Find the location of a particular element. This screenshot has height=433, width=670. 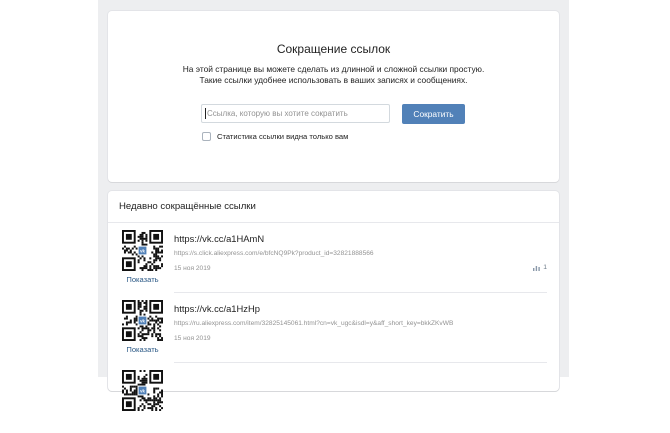

text-caret is located at coordinates (205, 113).